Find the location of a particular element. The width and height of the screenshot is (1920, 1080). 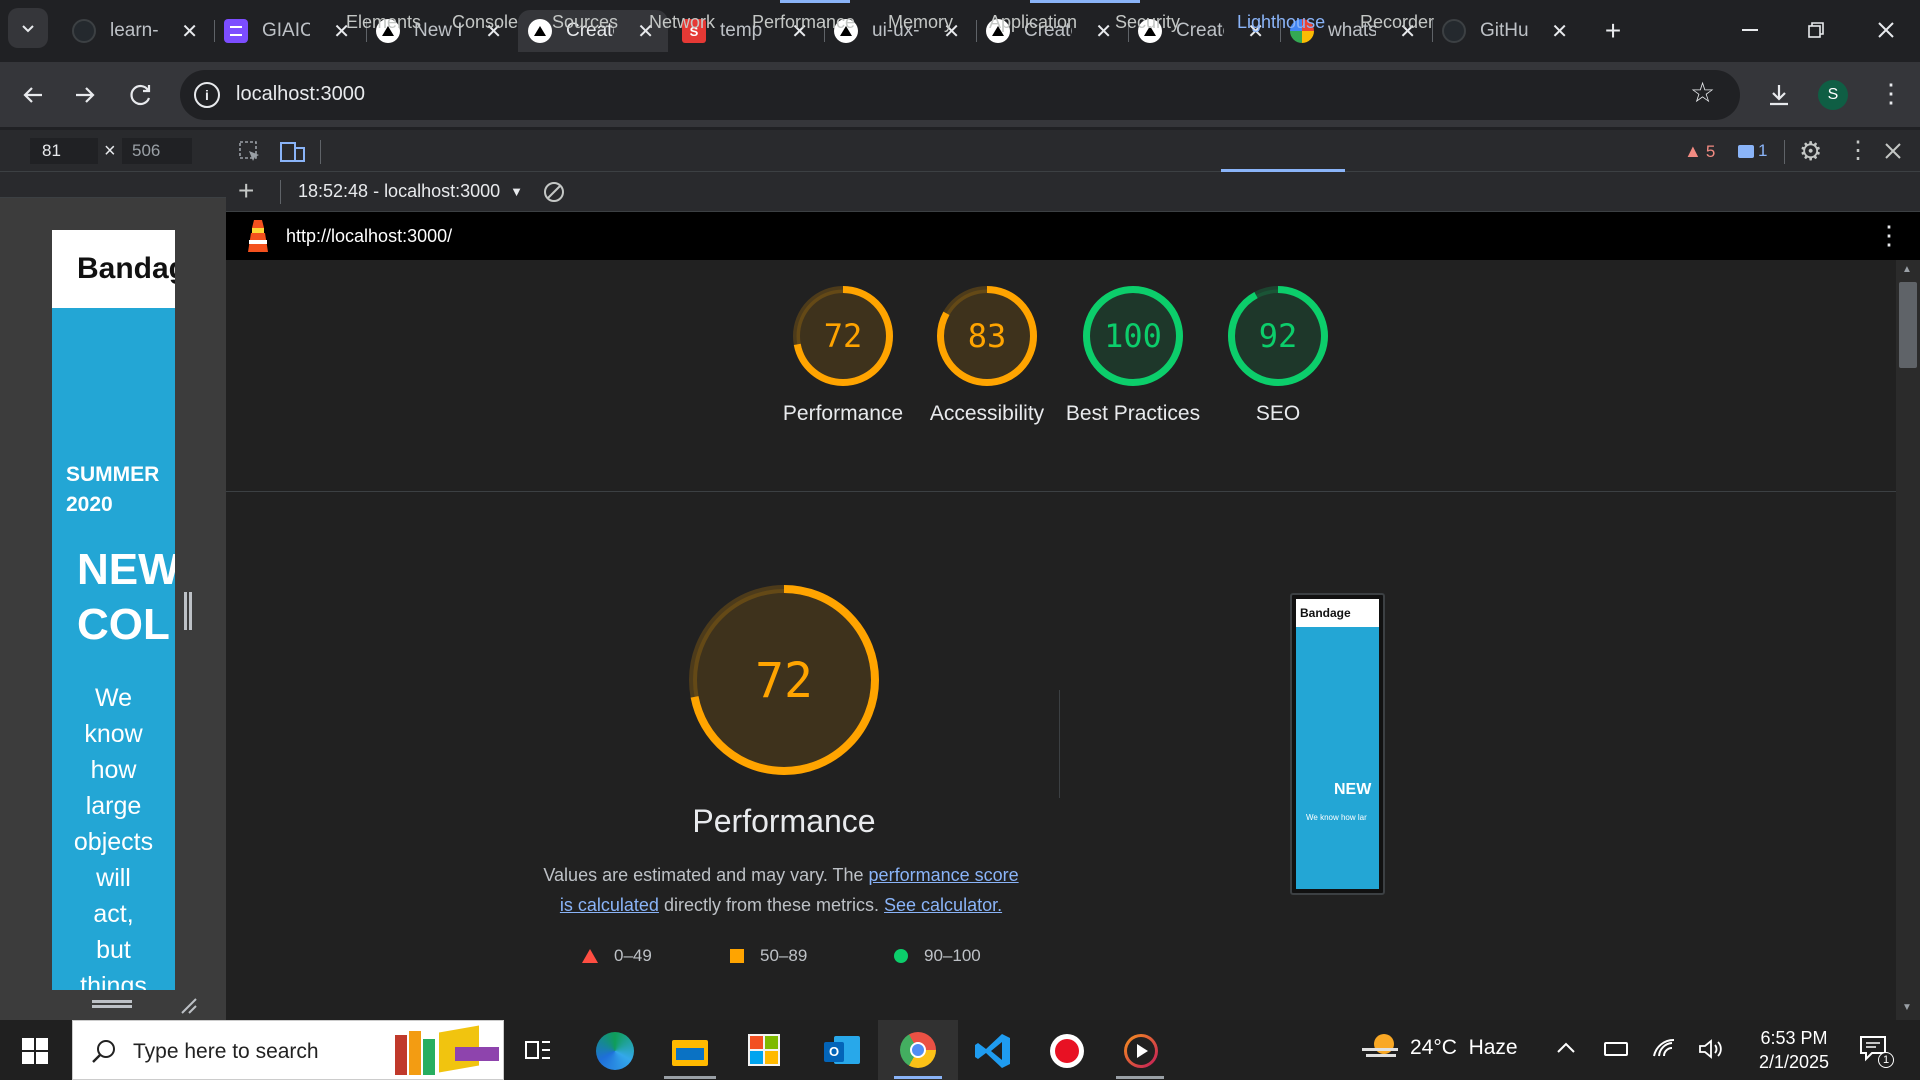

devtools-tab-lighthouse: Lighthouse is located at coordinates (1281, 22).